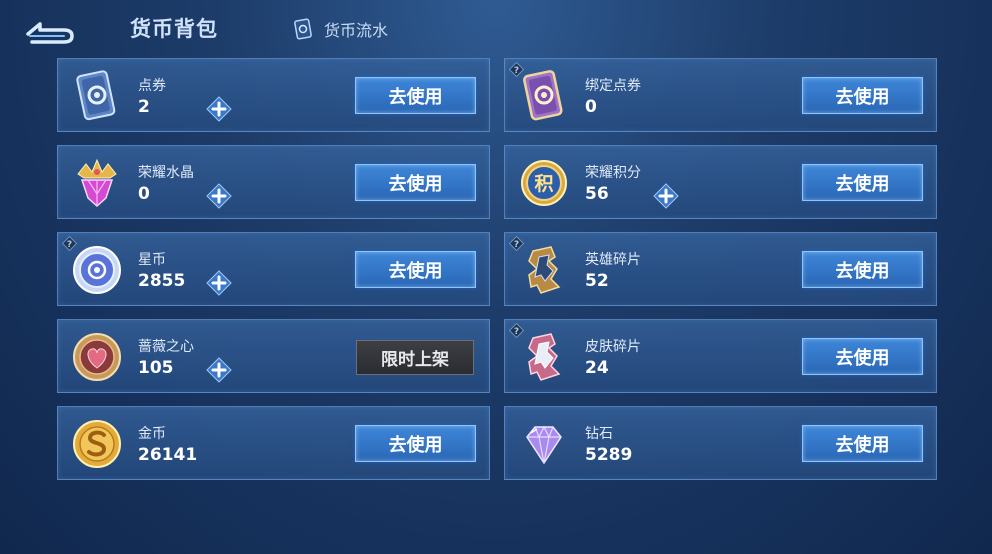 This screenshot has height=554, width=992. I want to click on page-title: 货币背包, so click(174, 29).